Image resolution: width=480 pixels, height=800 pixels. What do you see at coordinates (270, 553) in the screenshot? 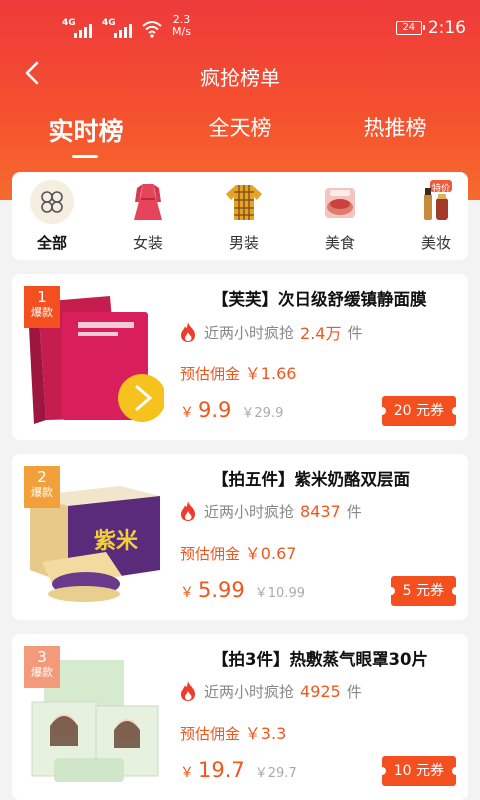
I see `commission-value: ￥0.67` at bounding box center [270, 553].